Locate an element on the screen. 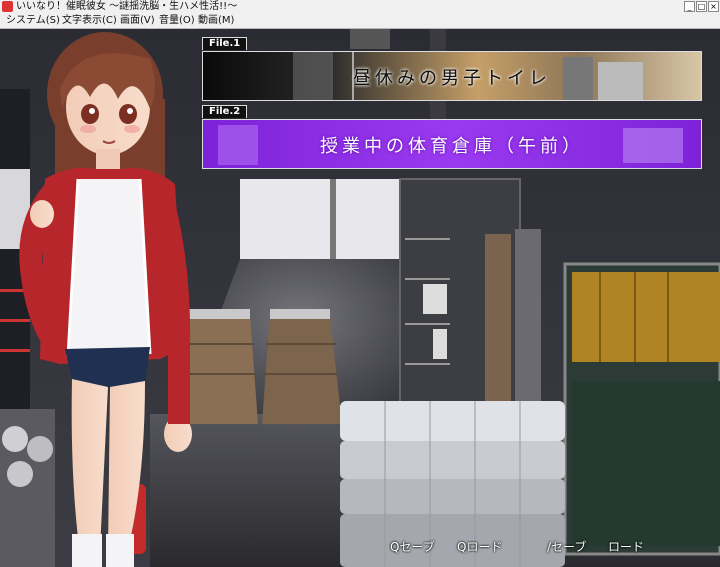 The width and height of the screenshot is (720, 567). file2-tab: File.2 is located at coordinates (225, 111).